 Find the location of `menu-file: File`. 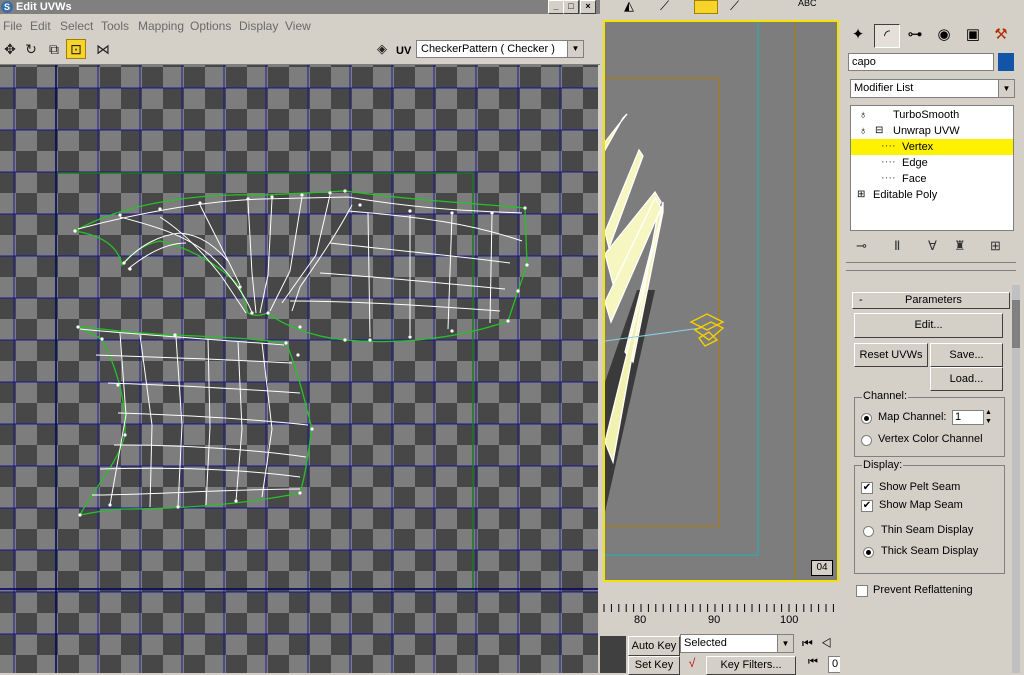

menu-file: File is located at coordinates (12, 26).